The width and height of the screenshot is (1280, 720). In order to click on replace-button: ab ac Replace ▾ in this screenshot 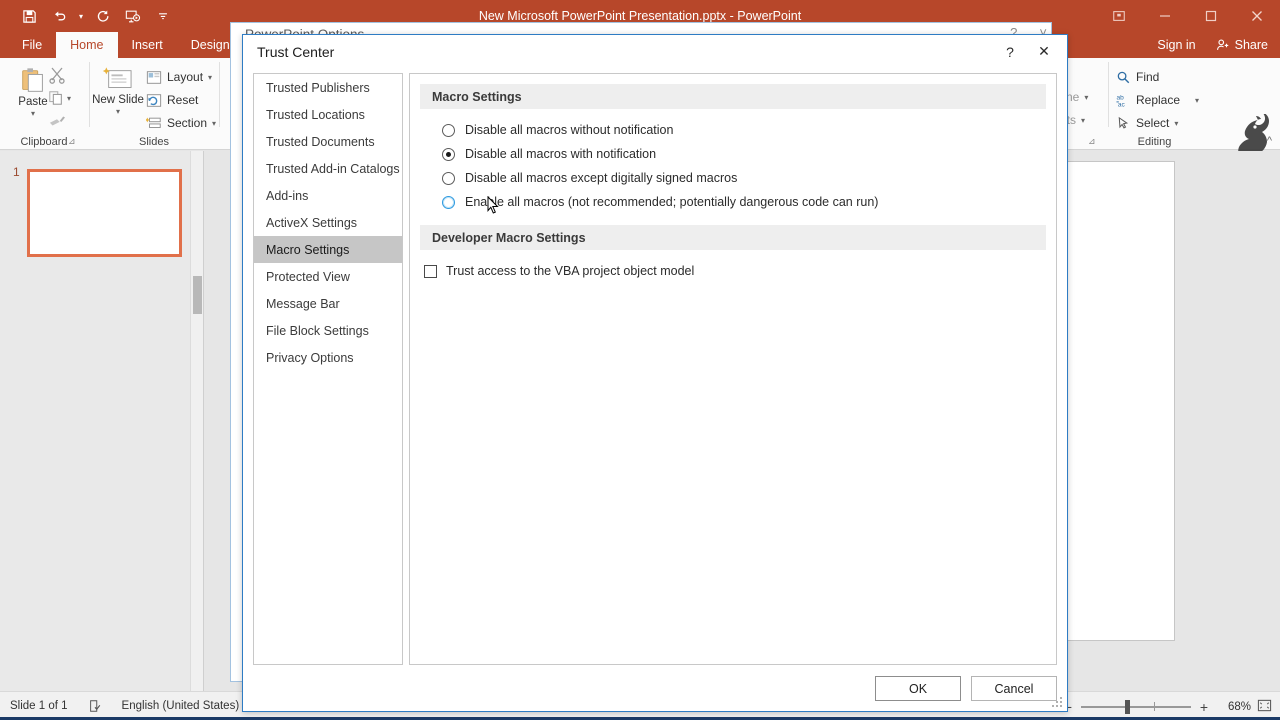, I will do `click(1157, 100)`.